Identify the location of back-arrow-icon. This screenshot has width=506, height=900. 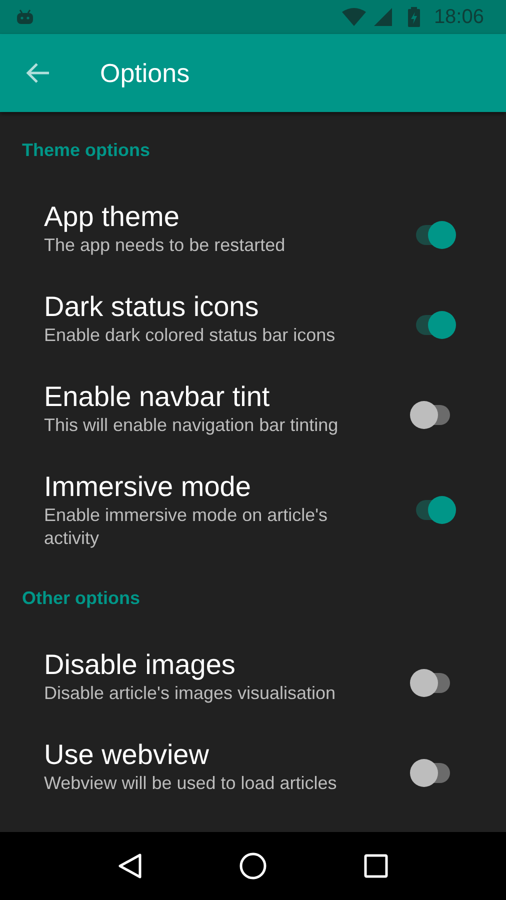
(38, 73).